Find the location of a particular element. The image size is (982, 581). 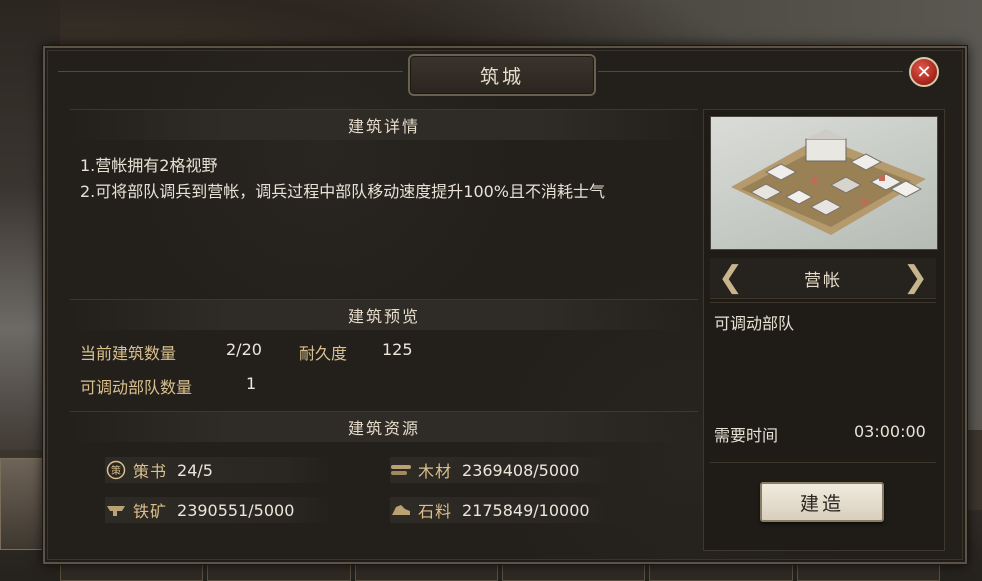

details-line-1: 1.营帐拥有2格视野 is located at coordinates (149, 165).